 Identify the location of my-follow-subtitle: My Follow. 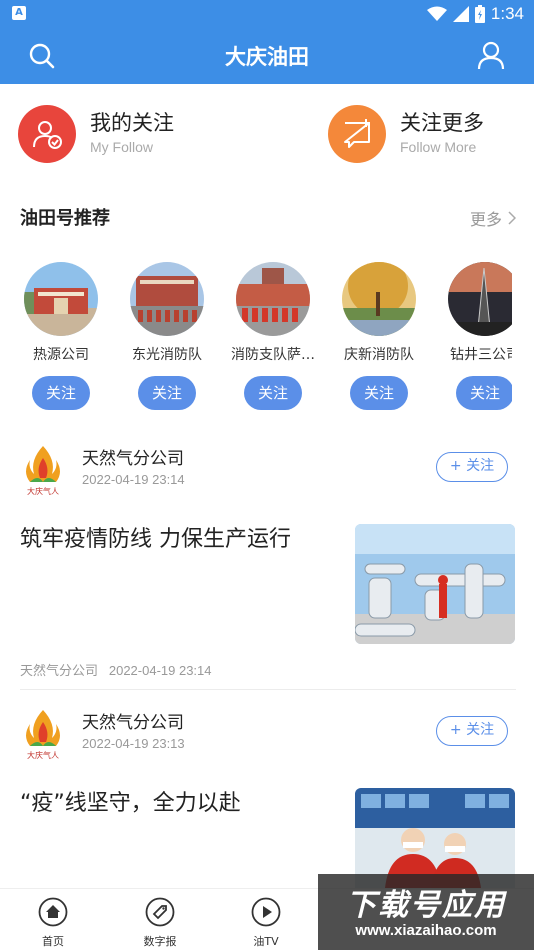
(122, 147).